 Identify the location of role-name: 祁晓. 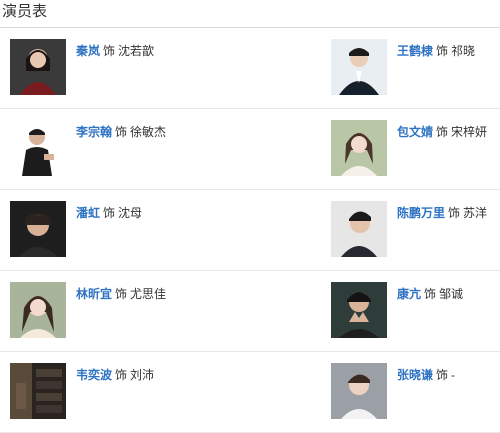
(463, 51).